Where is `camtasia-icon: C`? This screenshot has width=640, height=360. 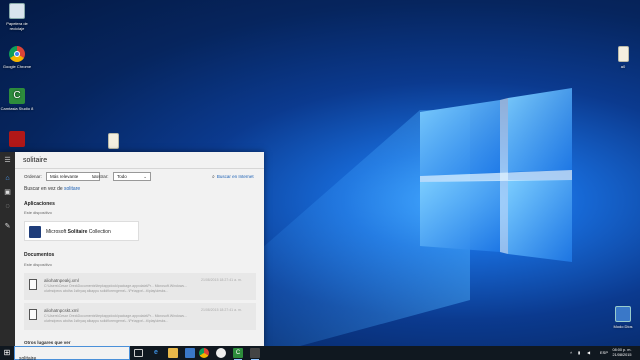 camtasia-icon: C is located at coordinates (17, 96).